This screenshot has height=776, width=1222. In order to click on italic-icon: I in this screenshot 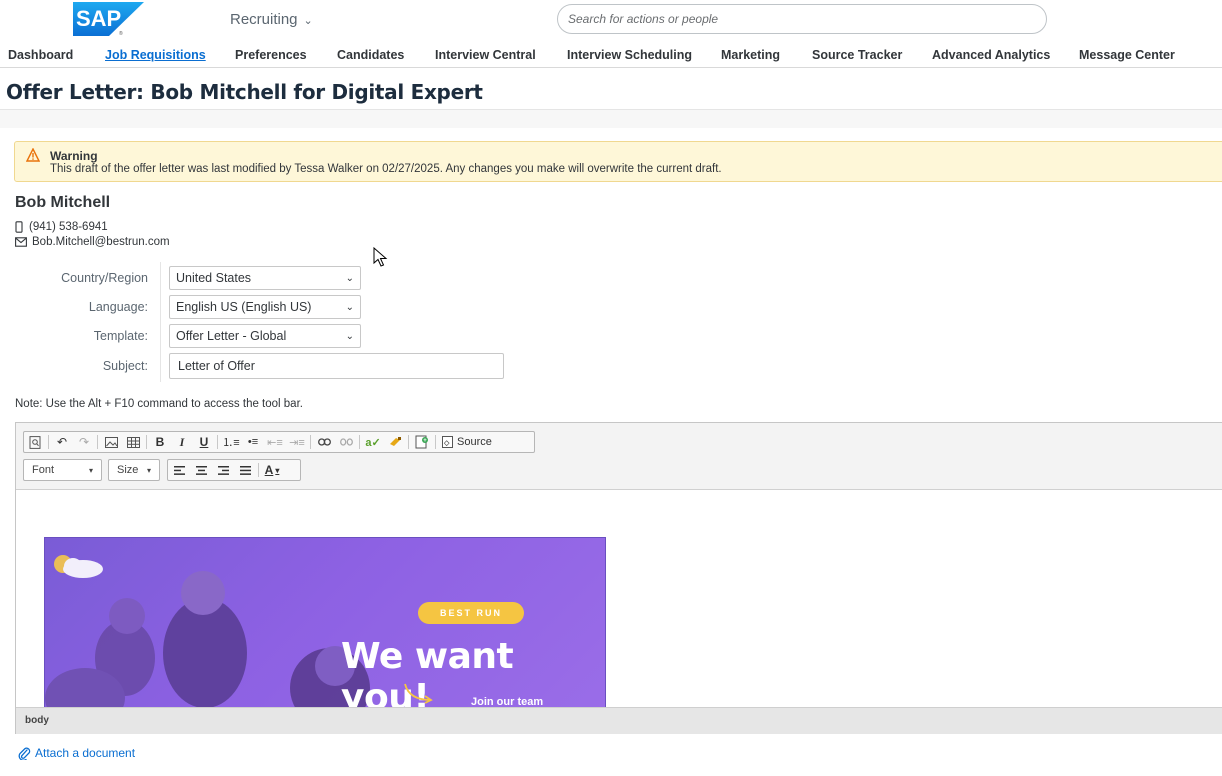, I will do `click(182, 442)`.